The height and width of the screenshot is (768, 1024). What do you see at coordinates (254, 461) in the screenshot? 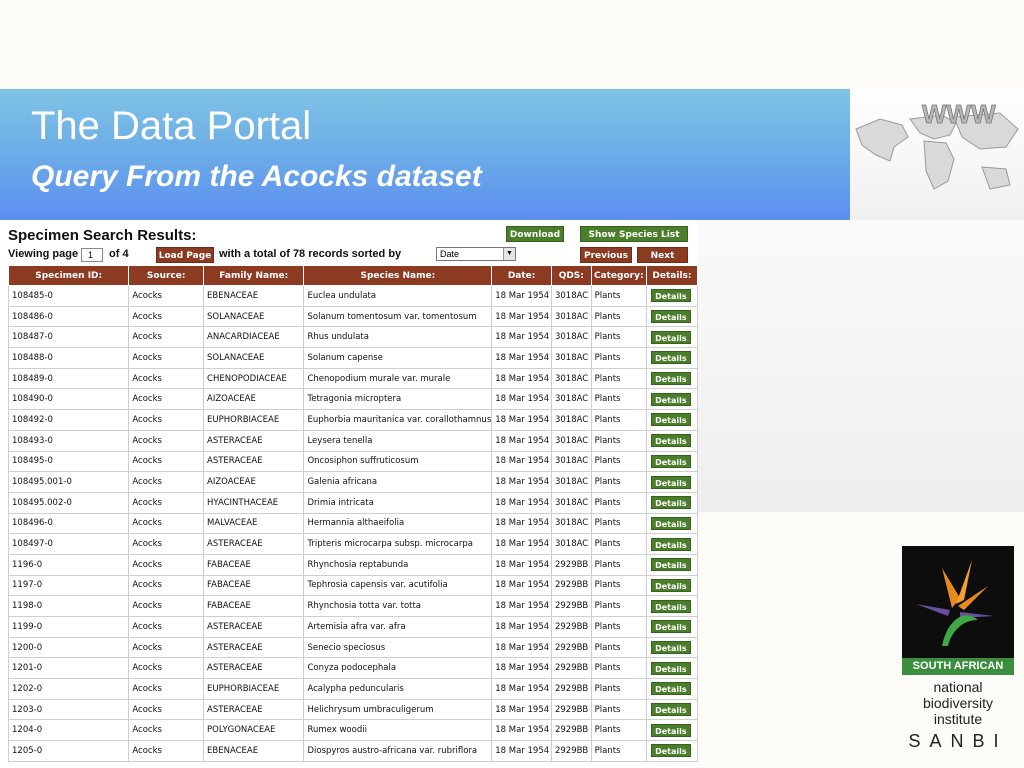
I see `cell-family-name: ASTERACEAE` at bounding box center [254, 461].